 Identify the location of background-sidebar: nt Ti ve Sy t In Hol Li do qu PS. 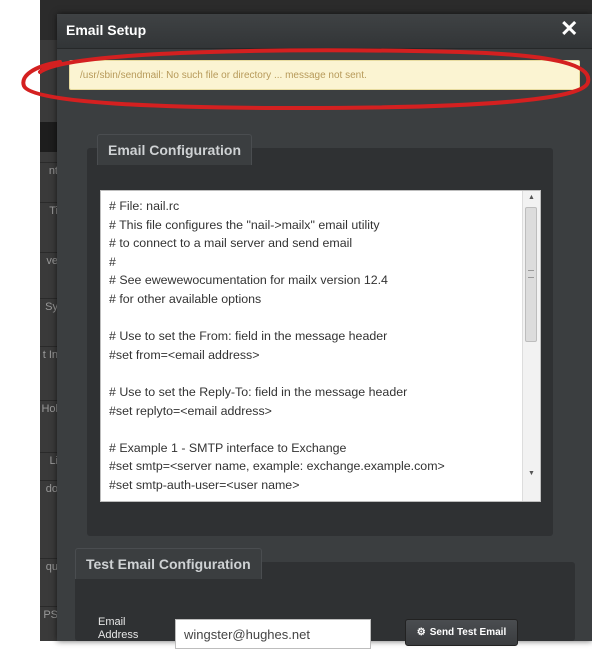
(49, 340).